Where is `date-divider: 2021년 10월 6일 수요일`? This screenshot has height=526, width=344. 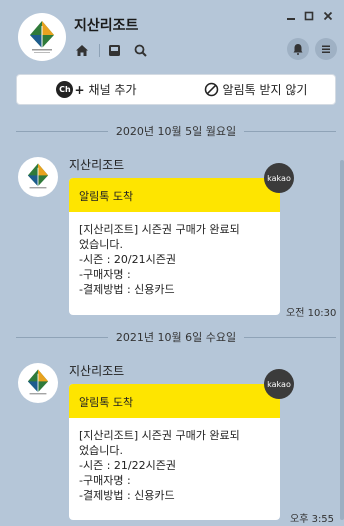
date-divider: 2021년 10월 6일 수요일 is located at coordinates (176, 337).